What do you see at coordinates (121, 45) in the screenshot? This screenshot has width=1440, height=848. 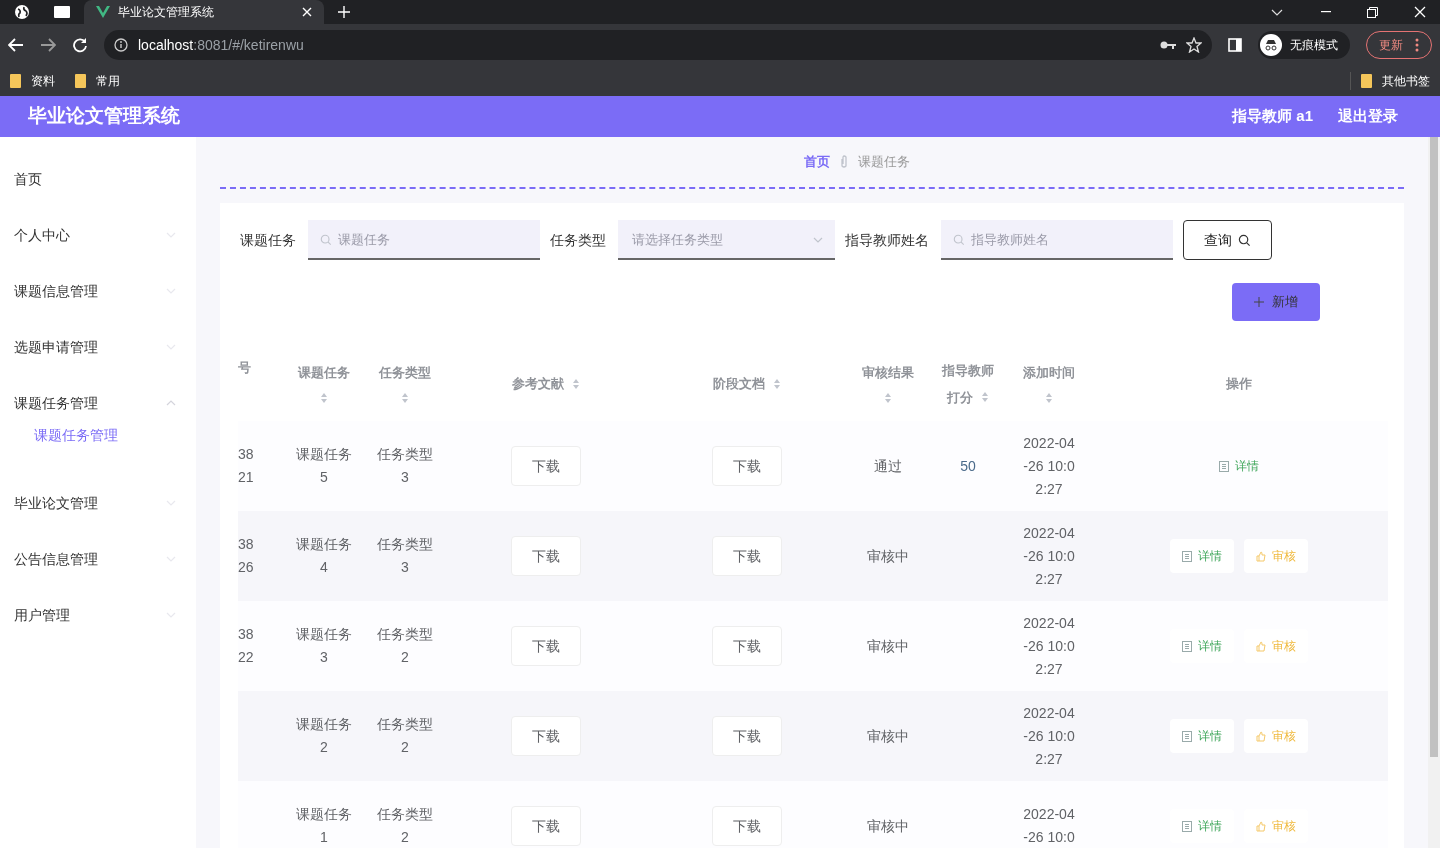 I see `info-icon` at bounding box center [121, 45].